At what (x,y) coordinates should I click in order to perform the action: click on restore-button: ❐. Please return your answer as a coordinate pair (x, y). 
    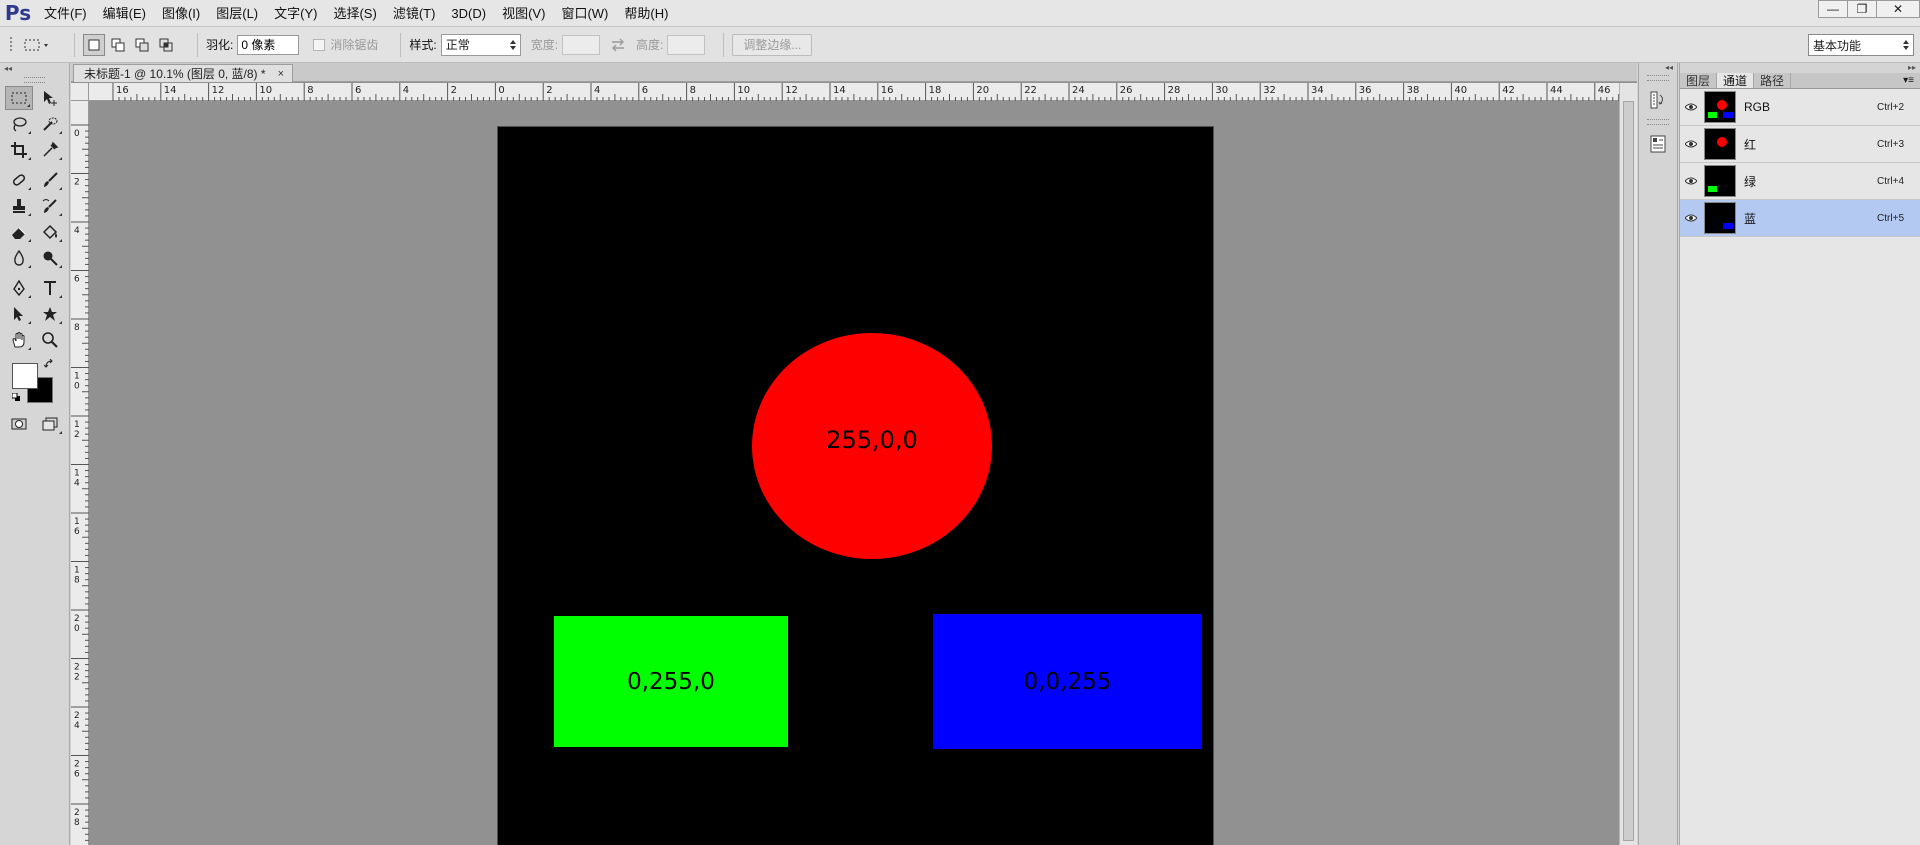
    Looking at the image, I should click on (1862, 9).